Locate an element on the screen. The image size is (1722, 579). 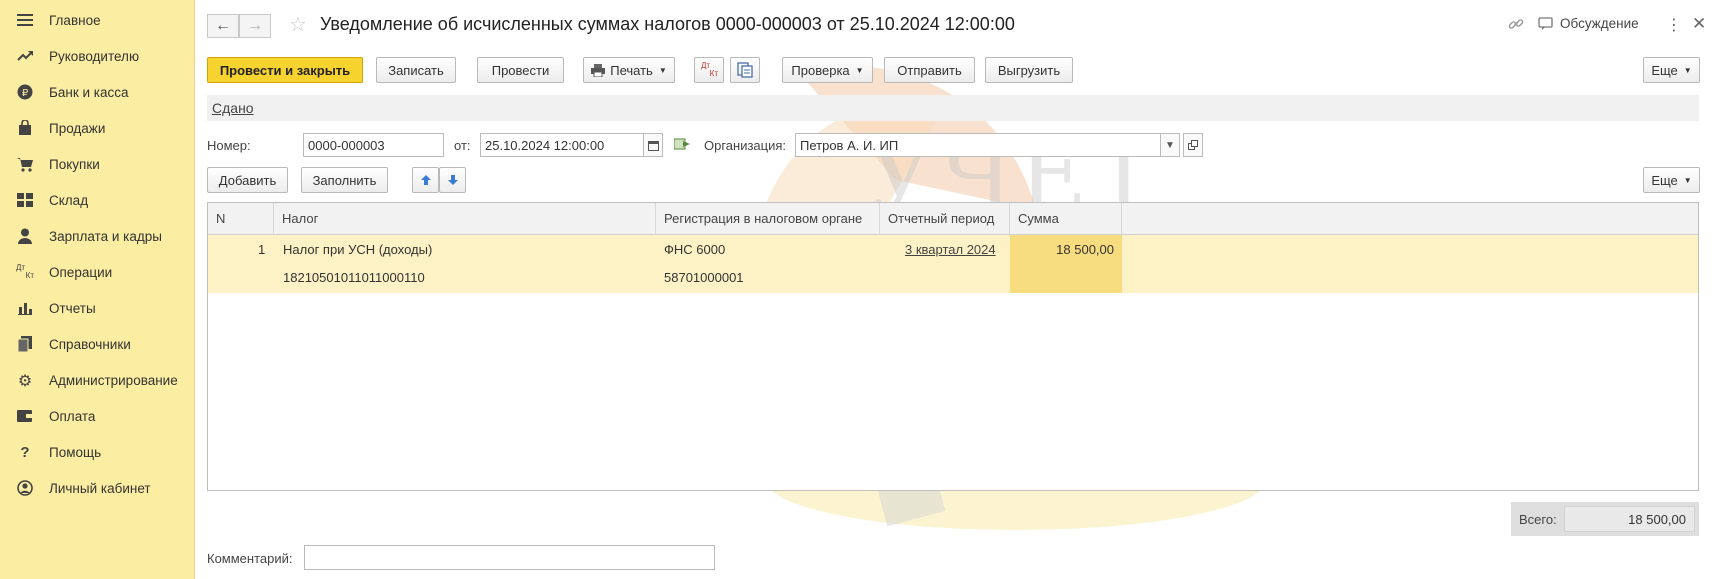
cell-period: 3 квартал 2024 is located at coordinates (950, 249).